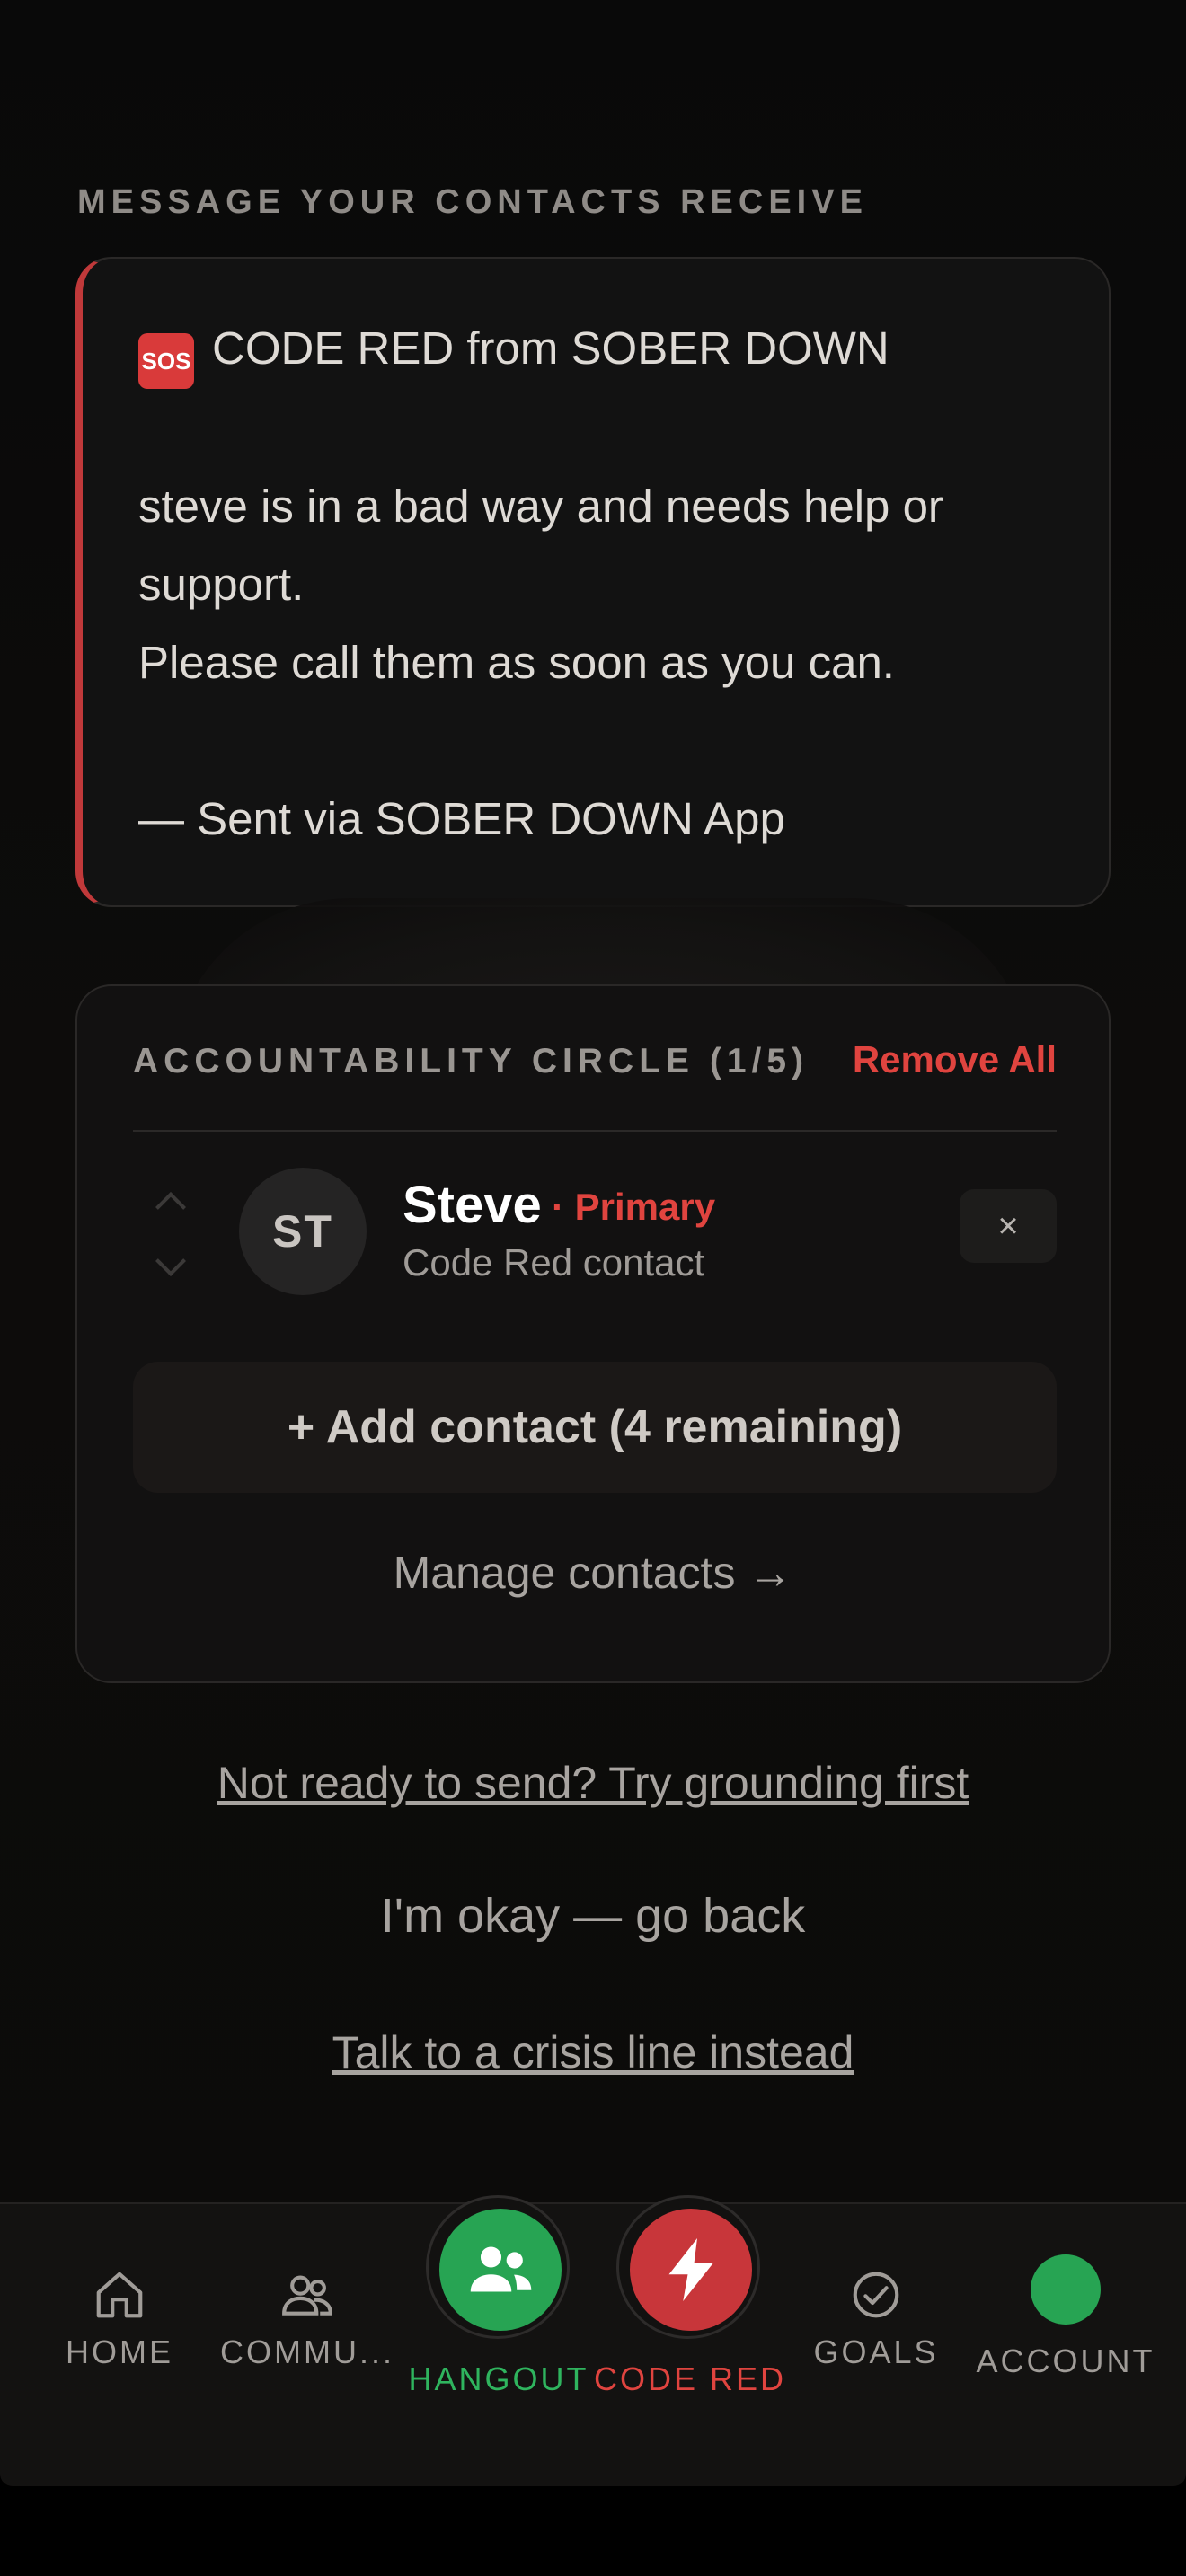  Describe the element at coordinates (170, 1261) in the screenshot. I see `chevron-down-icon` at that location.